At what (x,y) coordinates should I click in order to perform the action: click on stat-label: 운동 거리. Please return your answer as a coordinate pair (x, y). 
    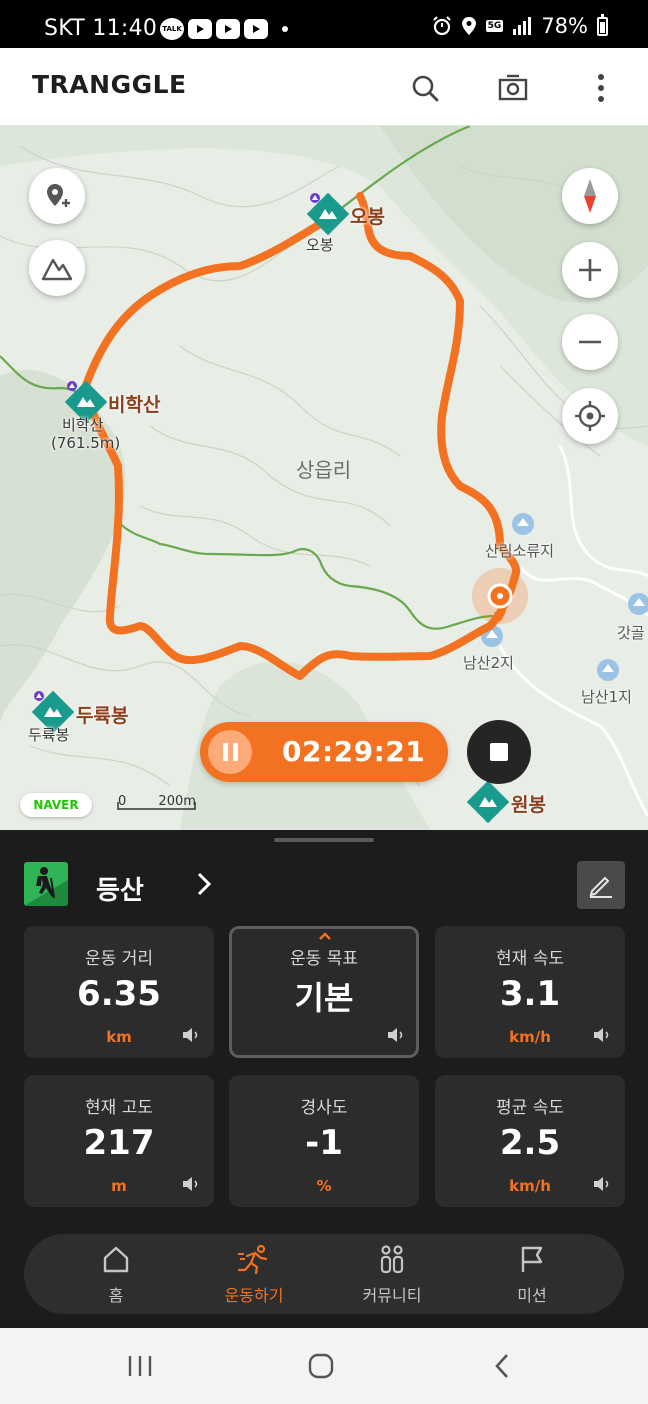
    Looking at the image, I should click on (119, 959).